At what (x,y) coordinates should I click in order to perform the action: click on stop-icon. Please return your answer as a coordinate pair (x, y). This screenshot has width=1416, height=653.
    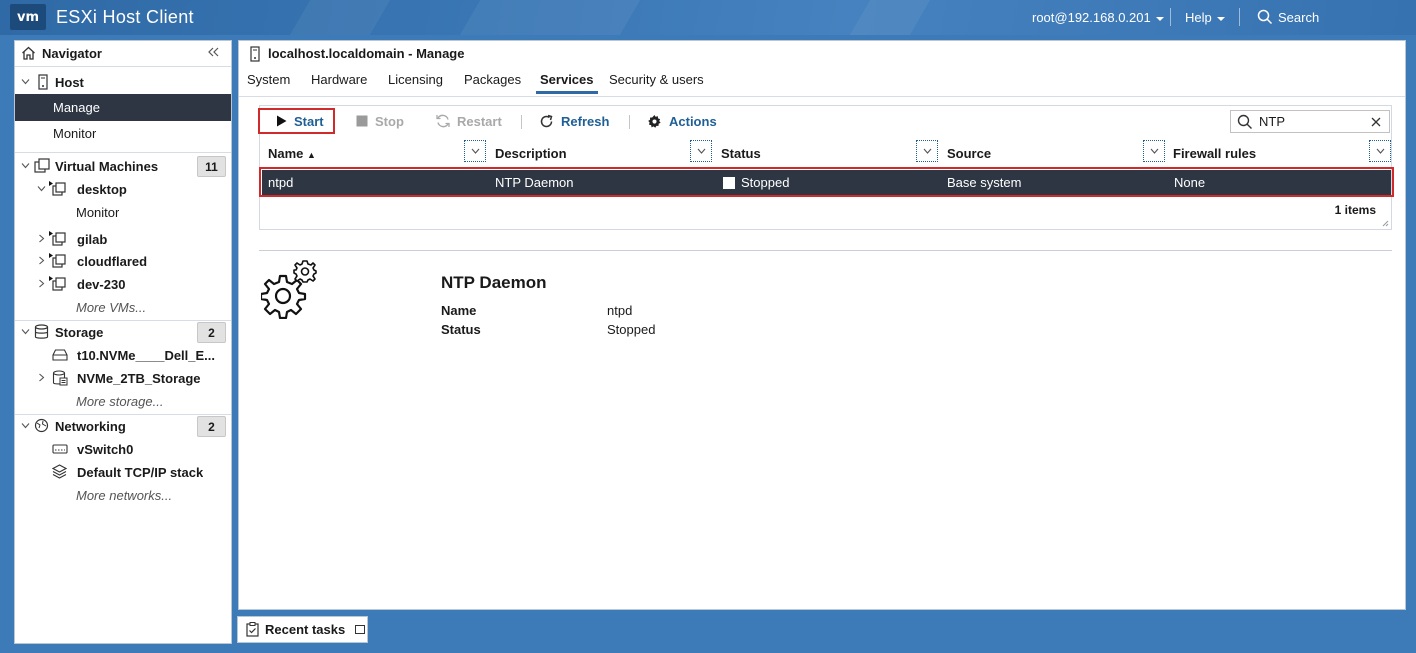
    Looking at the image, I should click on (362, 121).